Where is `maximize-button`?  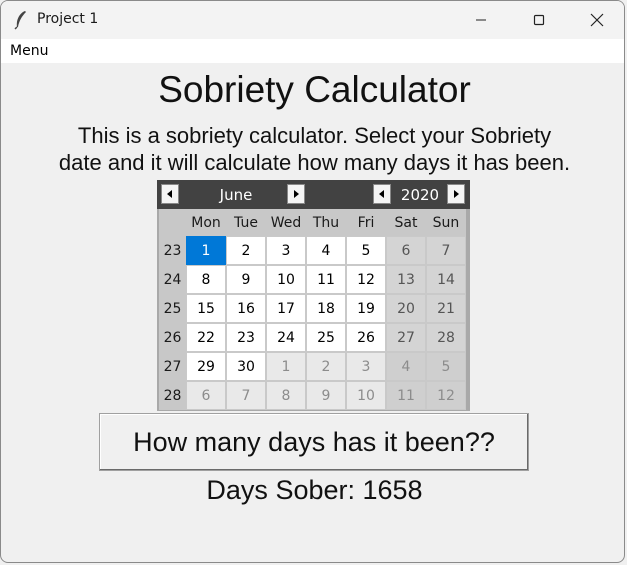
maximize-button is located at coordinates (539, 20).